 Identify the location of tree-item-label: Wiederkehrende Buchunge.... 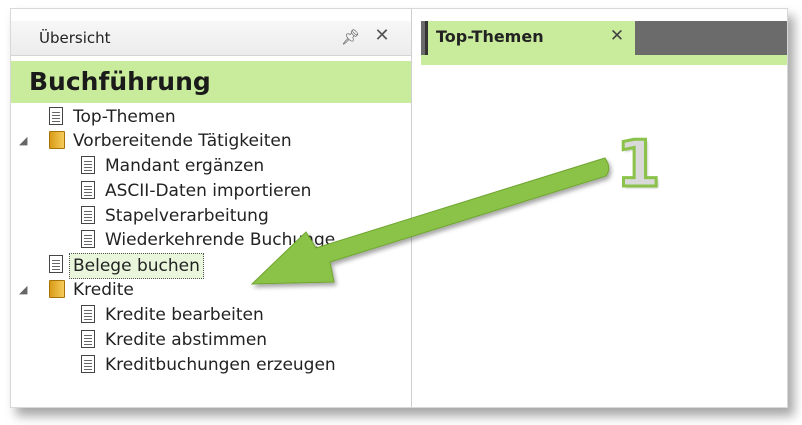
(228, 240).